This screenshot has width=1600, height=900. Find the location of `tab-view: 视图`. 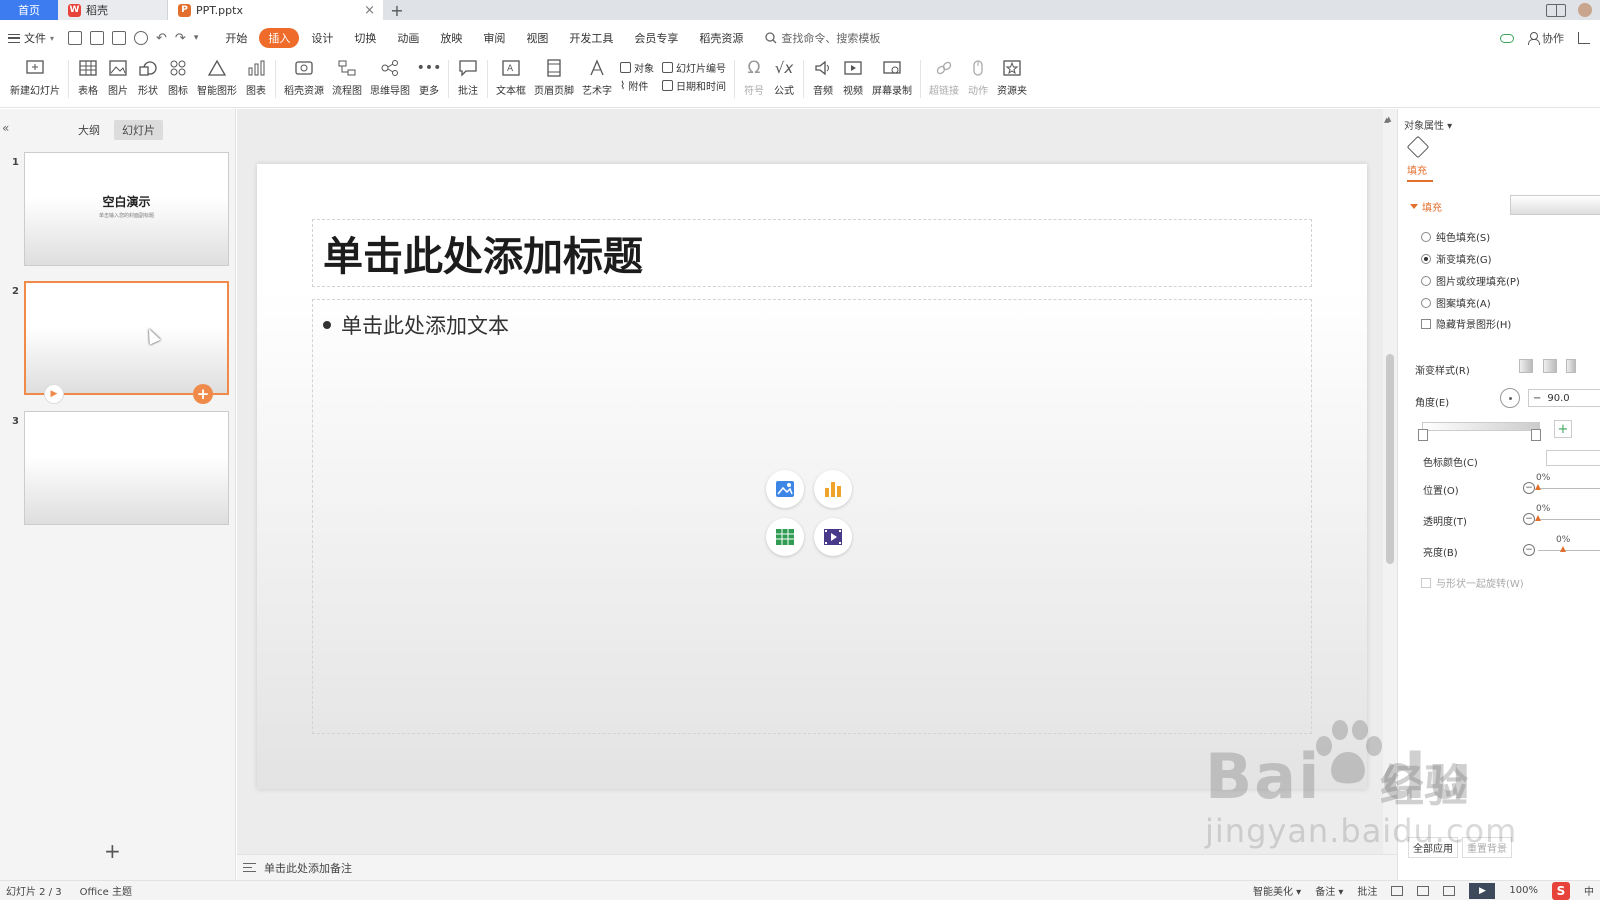

tab-view: 视图 is located at coordinates (537, 38).